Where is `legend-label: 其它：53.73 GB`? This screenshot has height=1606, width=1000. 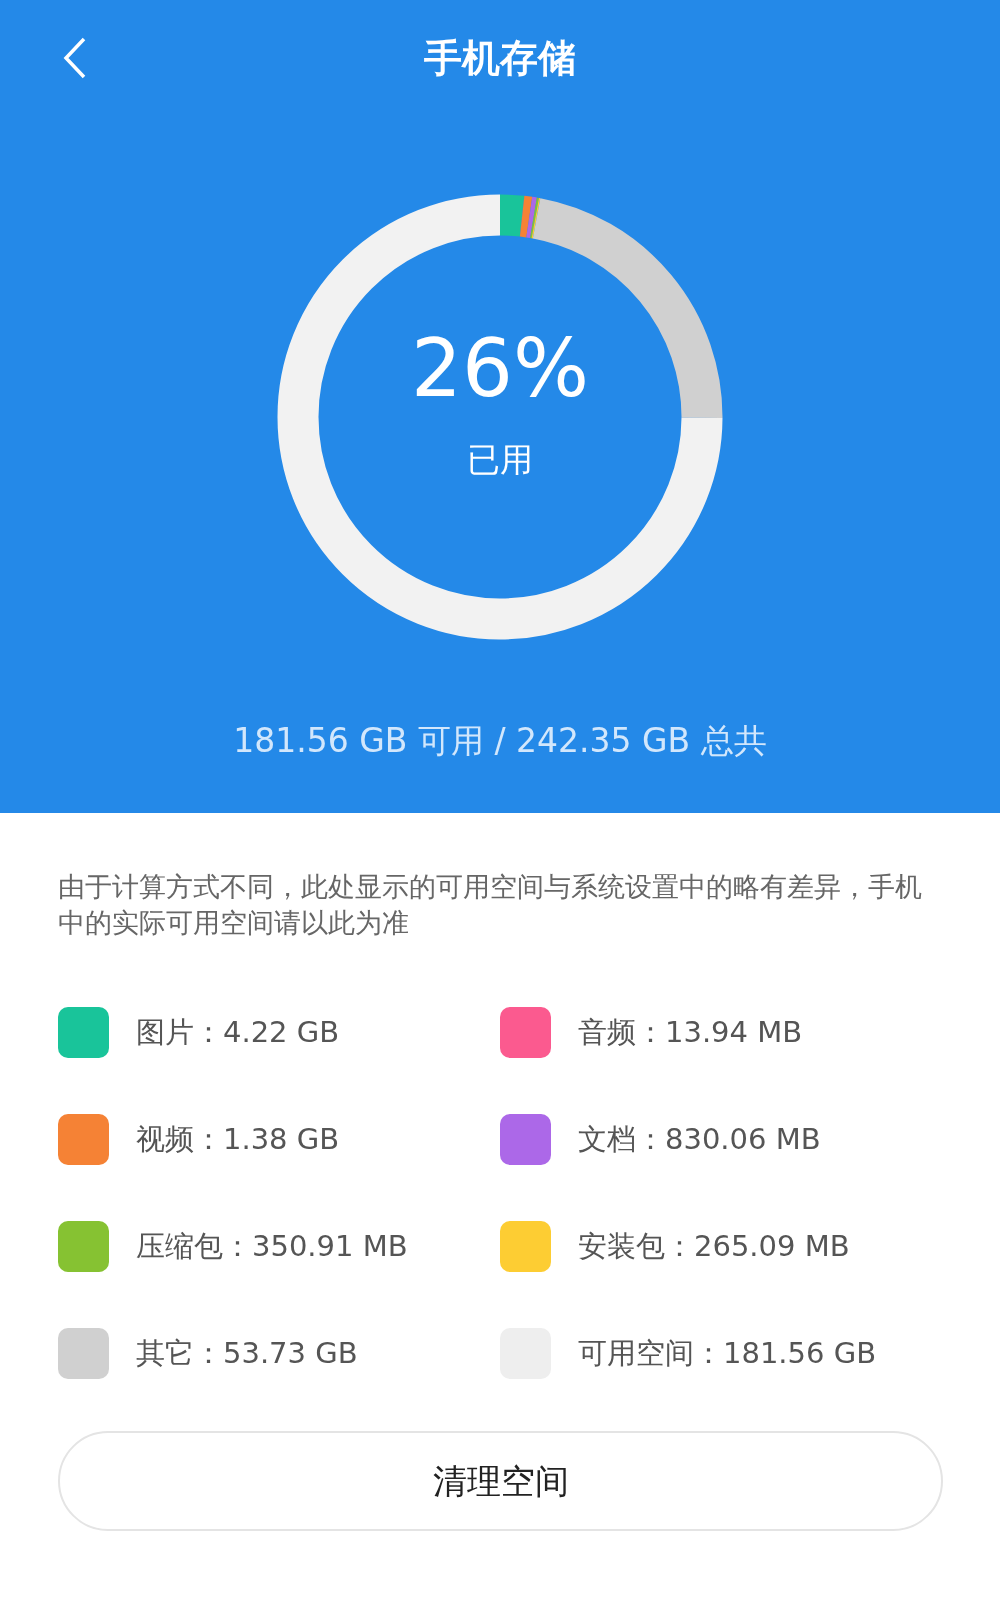
legend-label: 其它：53.73 GB is located at coordinates (247, 1353).